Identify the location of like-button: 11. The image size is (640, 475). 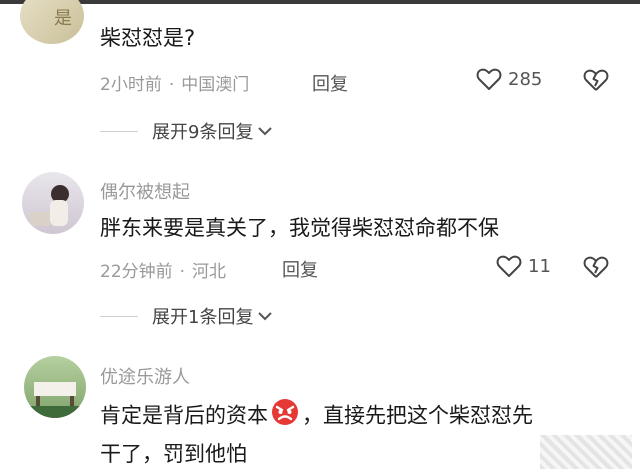
(523, 266).